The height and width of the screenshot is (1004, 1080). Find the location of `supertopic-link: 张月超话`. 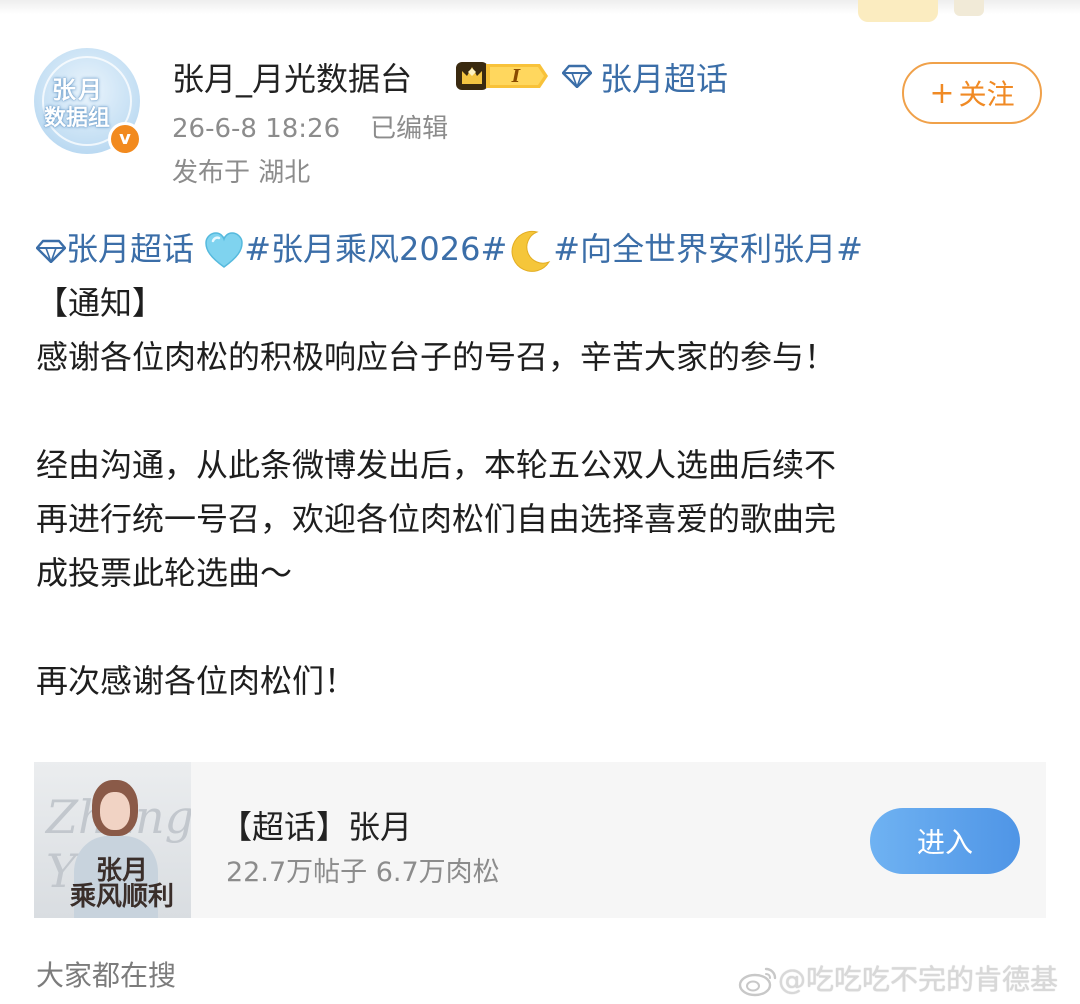

supertopic-link: 张月超话 is located at coordinates (664, 77).